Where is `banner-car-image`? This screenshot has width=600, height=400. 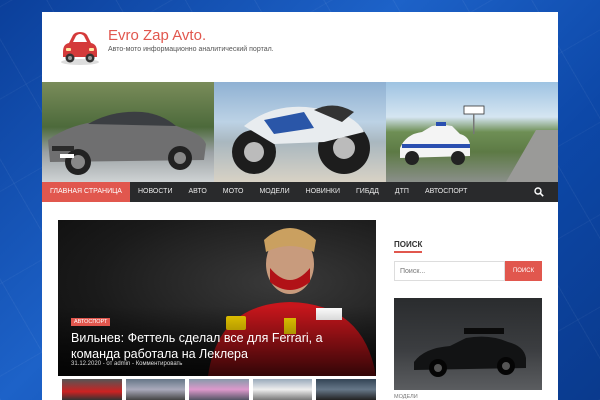 banner-car-image is located at coordinates (128, 132).